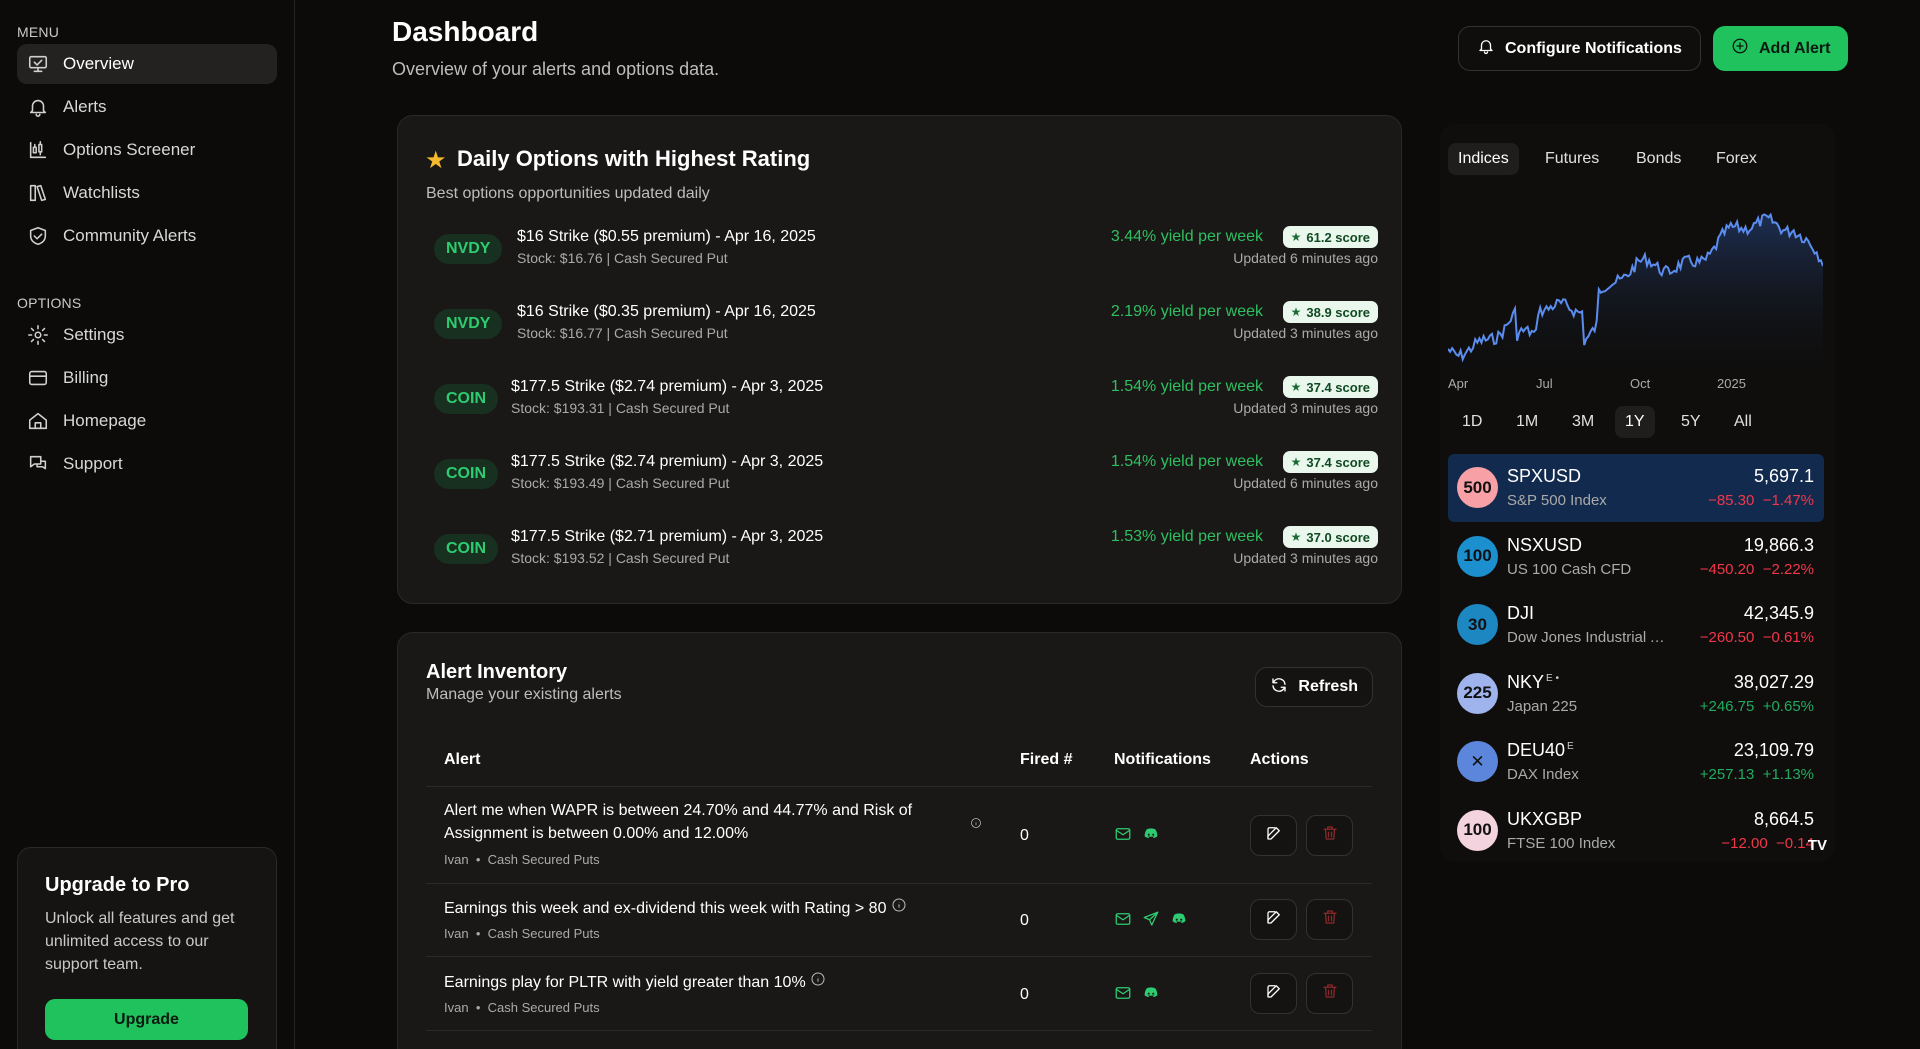  What do you see at coordinates (1527, 422) in the screenshot?
I see `range-1m: 1M` at bounding box center [1527, 422].